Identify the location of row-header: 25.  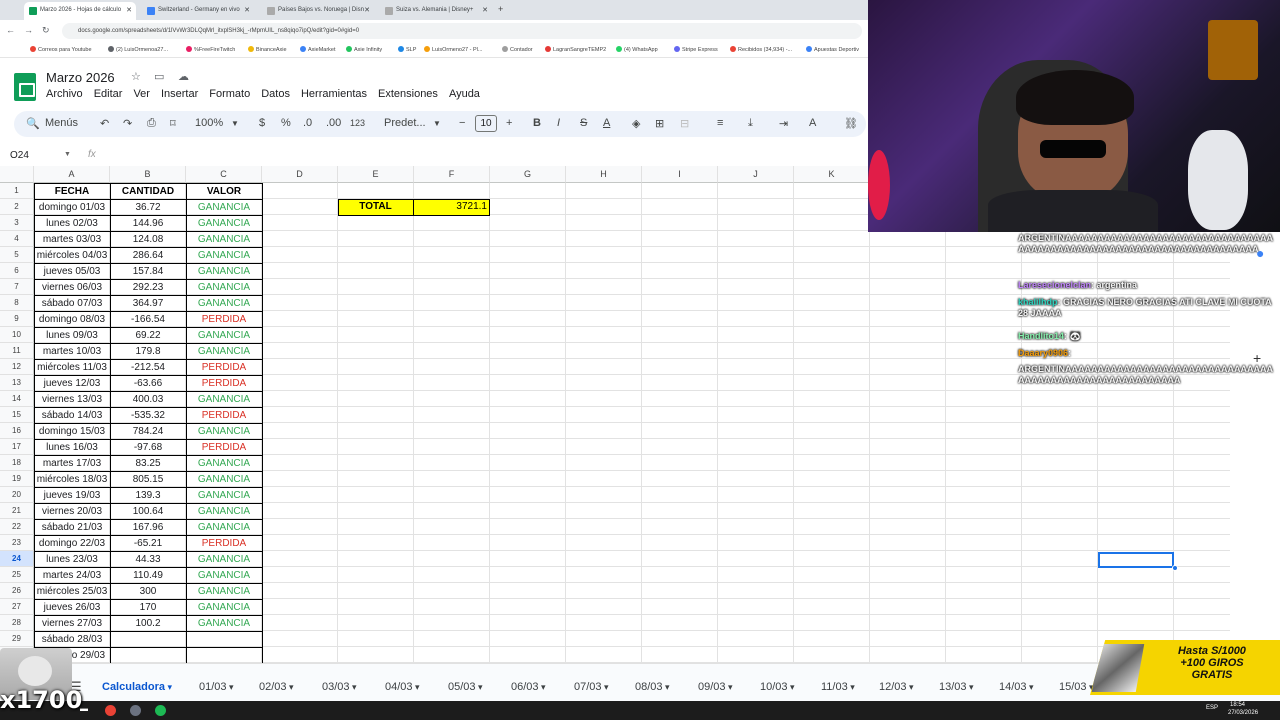
(17, 575).